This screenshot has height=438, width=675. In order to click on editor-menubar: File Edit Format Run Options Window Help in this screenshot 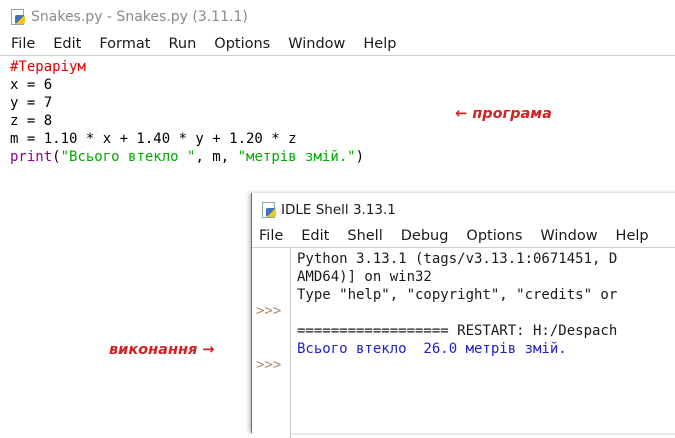, I will do `click(337, 44)`.